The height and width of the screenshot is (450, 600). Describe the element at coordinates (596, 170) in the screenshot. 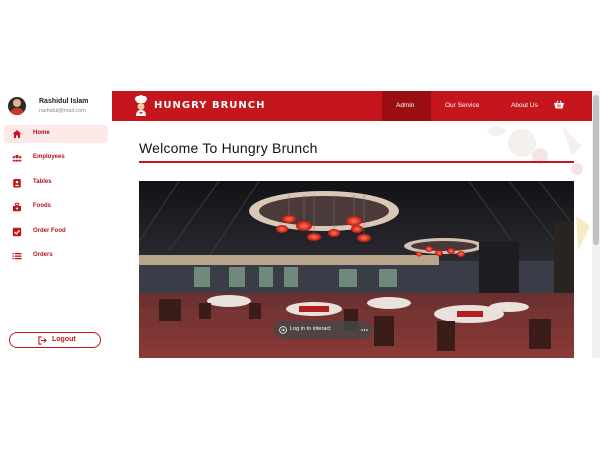

I see `scrollbar-thumb` at that location.